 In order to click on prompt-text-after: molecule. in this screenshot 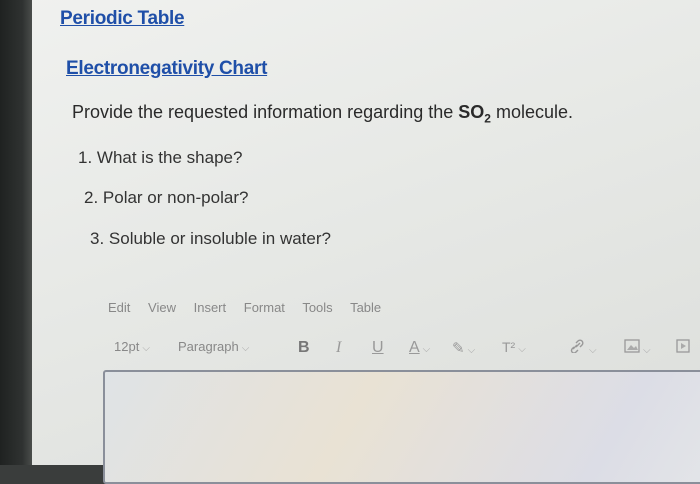, I will do `click(531, 112)`.